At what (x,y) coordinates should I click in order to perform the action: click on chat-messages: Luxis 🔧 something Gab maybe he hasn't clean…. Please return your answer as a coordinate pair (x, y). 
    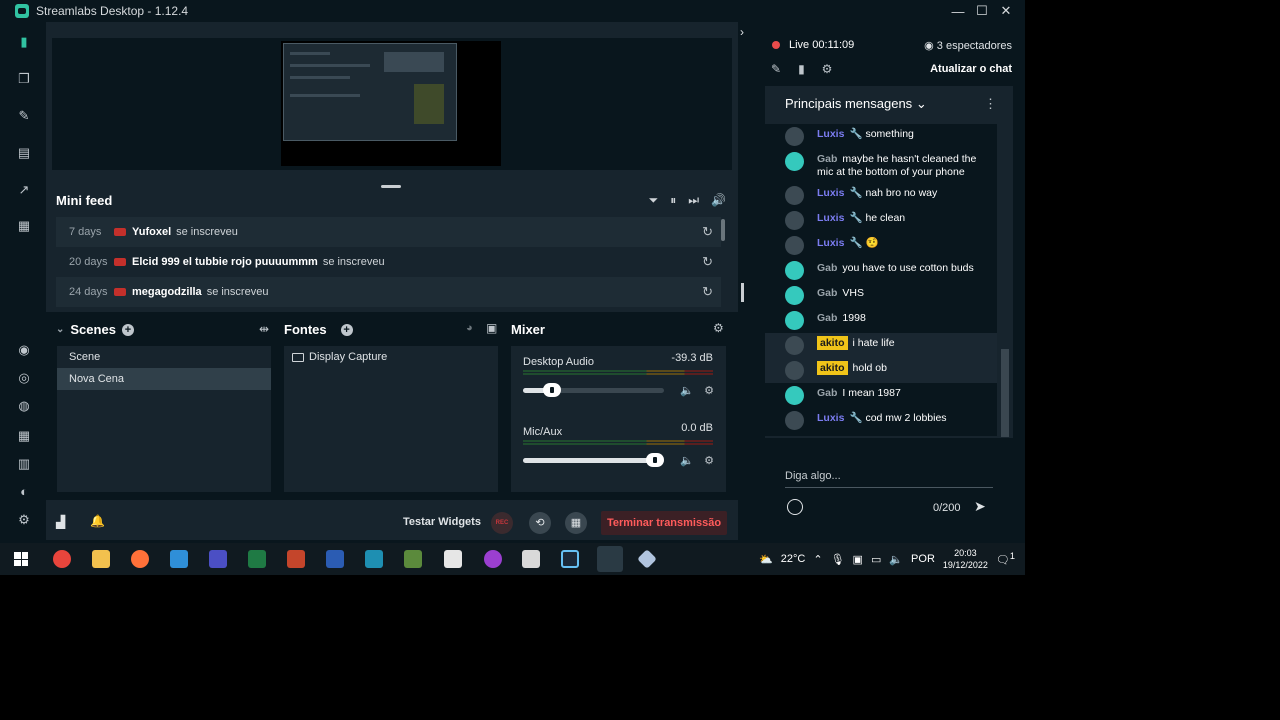
    Looking at the image, I should click on (881, 280).